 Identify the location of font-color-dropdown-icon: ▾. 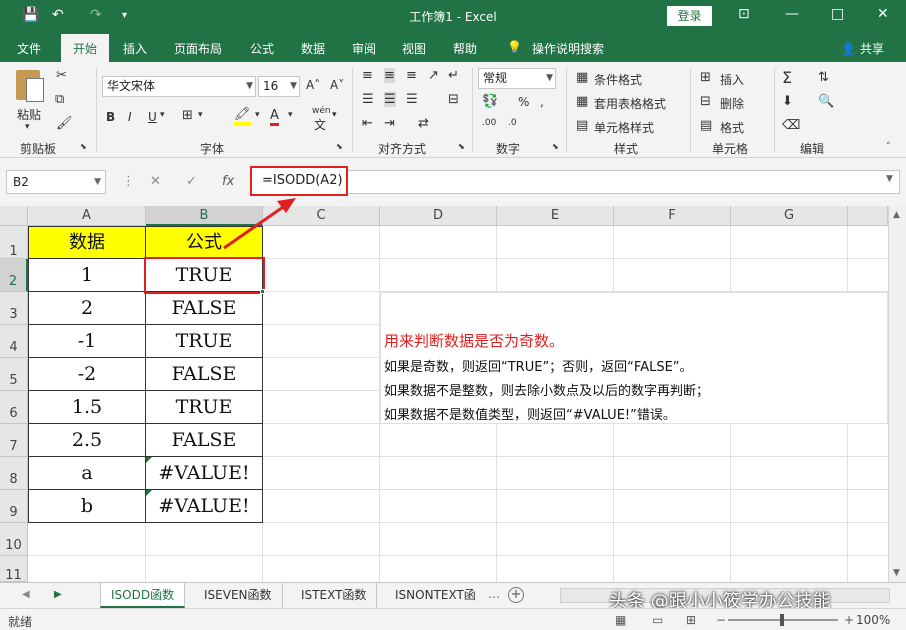
(290, 115).